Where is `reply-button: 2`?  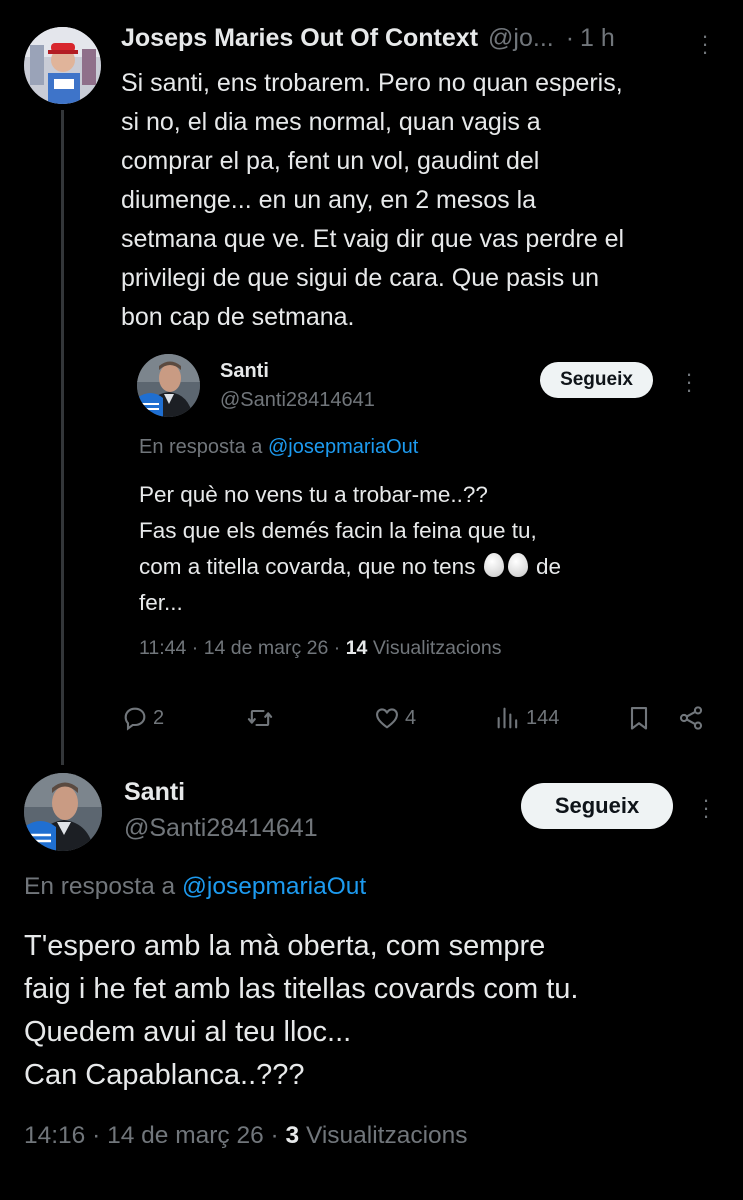
reply-button: 2 is located at coordinates (142, 718).